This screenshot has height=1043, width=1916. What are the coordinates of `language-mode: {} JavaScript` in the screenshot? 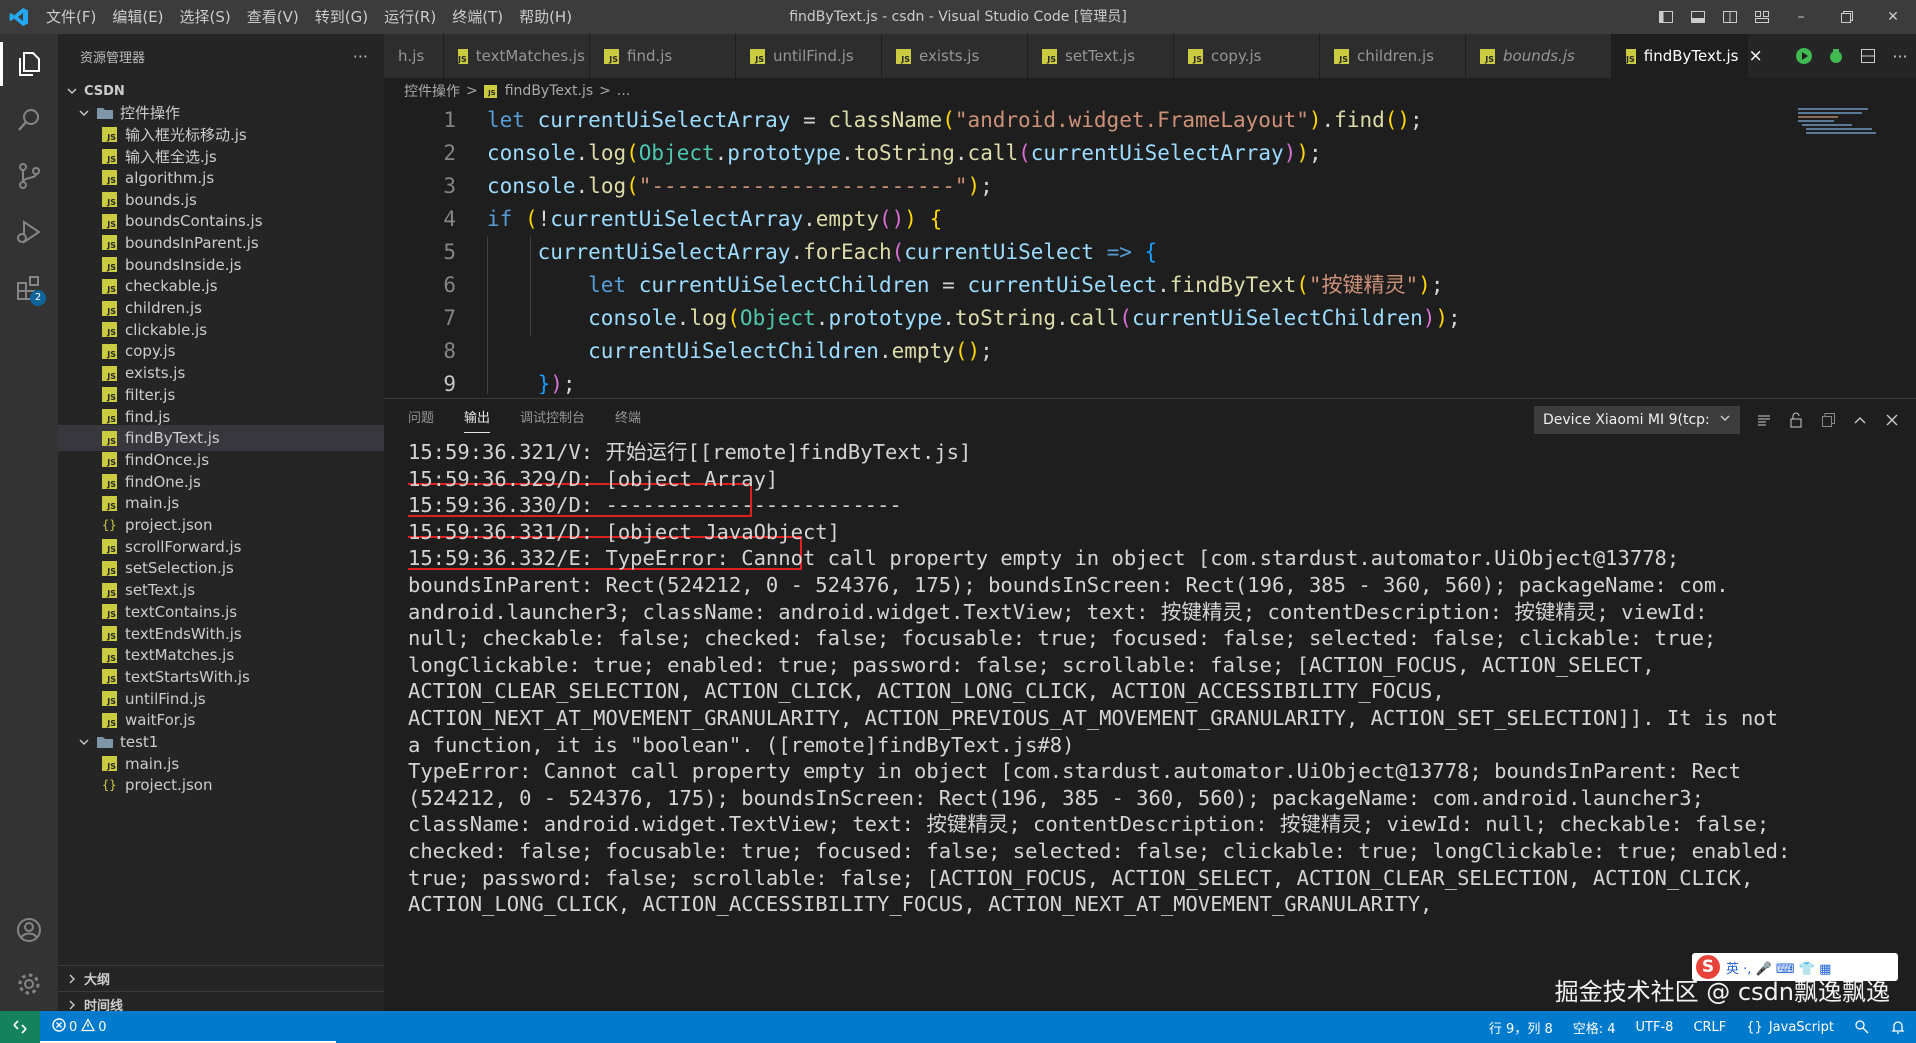 It's located at (1790, 1027).